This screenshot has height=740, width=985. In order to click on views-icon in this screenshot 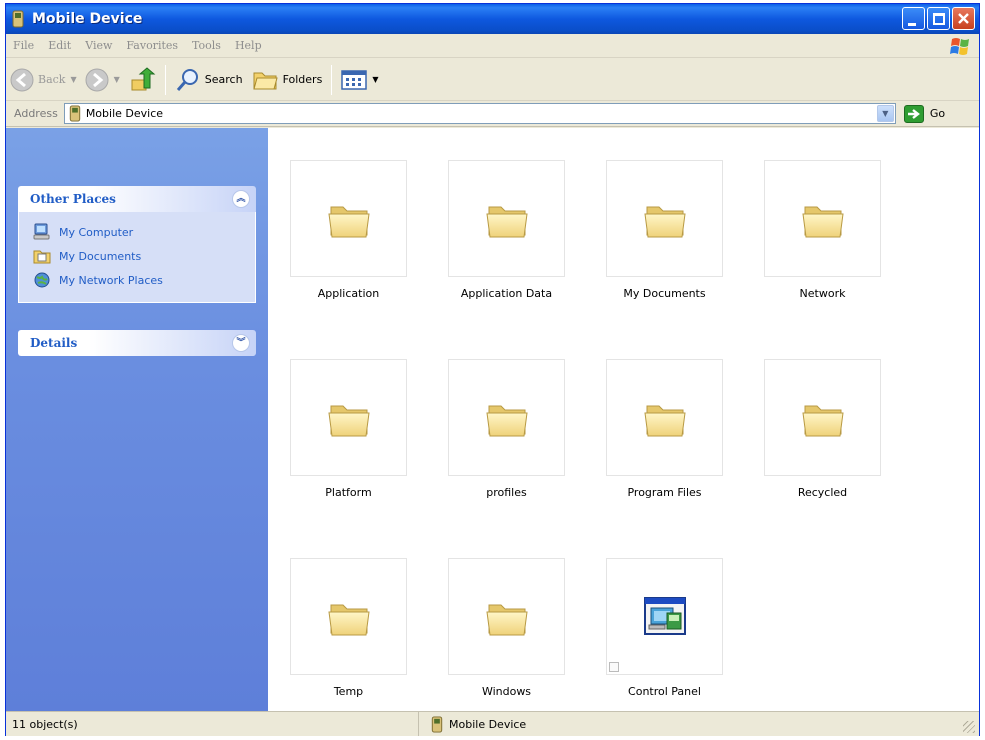, I will do `click(354, 79)`.